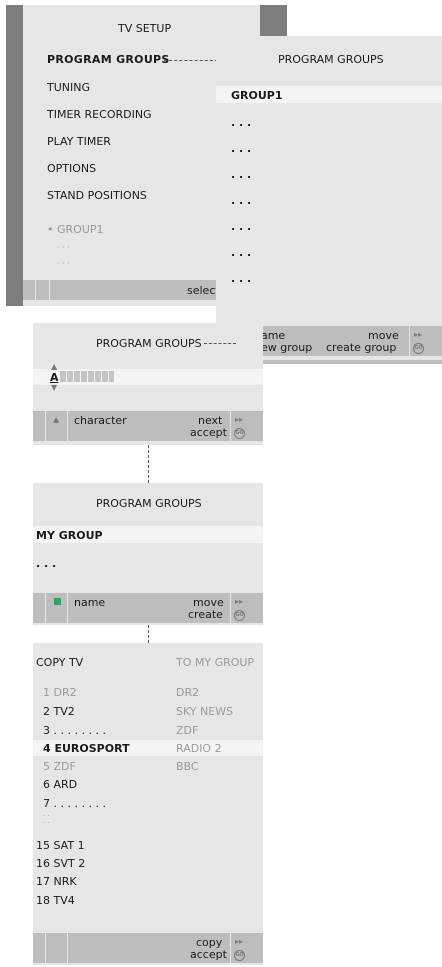 The height and width of the screenshot is (967, 442). What do you see at coordinates (100, 420) in the screenshot?
I see `footer-character-label: character` at bounding box center [100, 420].